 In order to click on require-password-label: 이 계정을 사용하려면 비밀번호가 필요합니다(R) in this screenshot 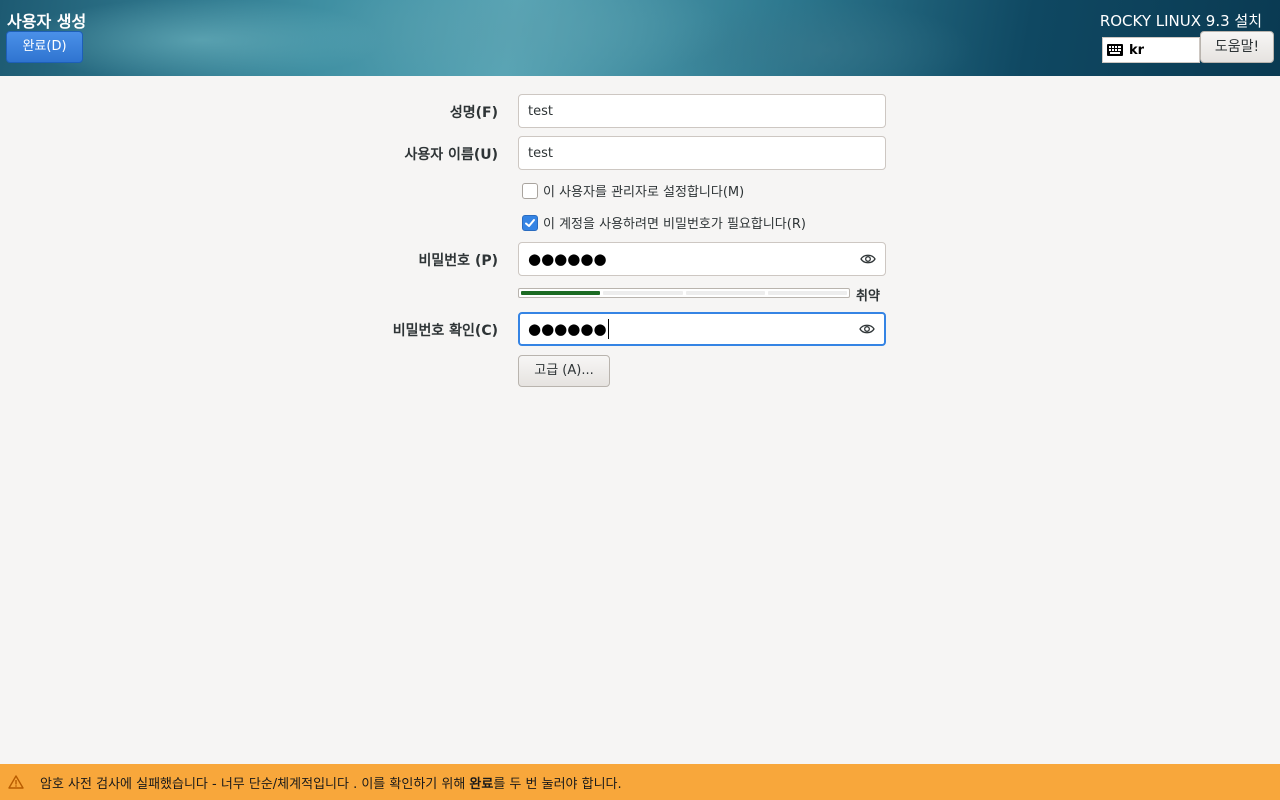, I will do `click(674, 224)`.